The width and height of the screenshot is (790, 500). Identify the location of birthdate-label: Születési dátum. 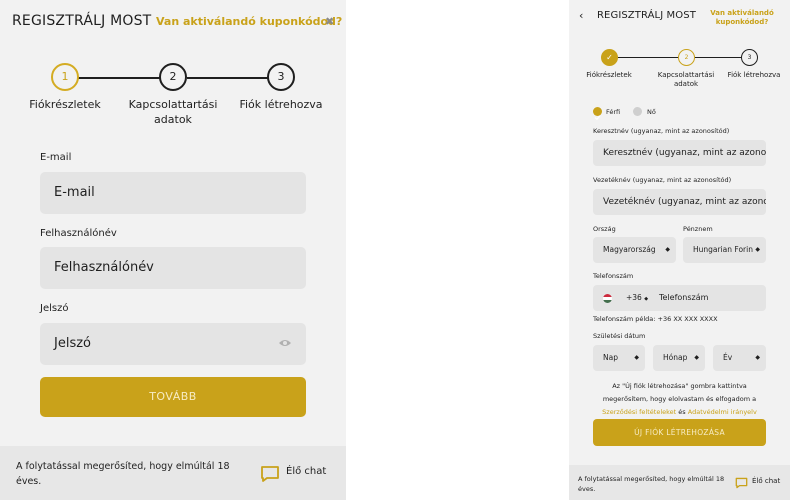
(619, 336).